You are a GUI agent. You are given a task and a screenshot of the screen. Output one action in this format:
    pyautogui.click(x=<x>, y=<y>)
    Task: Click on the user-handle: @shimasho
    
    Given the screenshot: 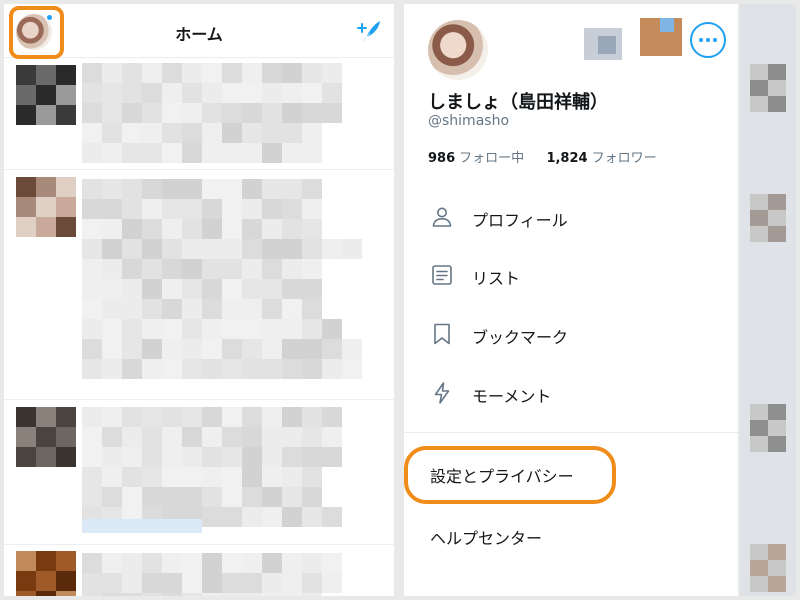 What is the action you would take?
    pyautogui.click(x=469, y=121)
    